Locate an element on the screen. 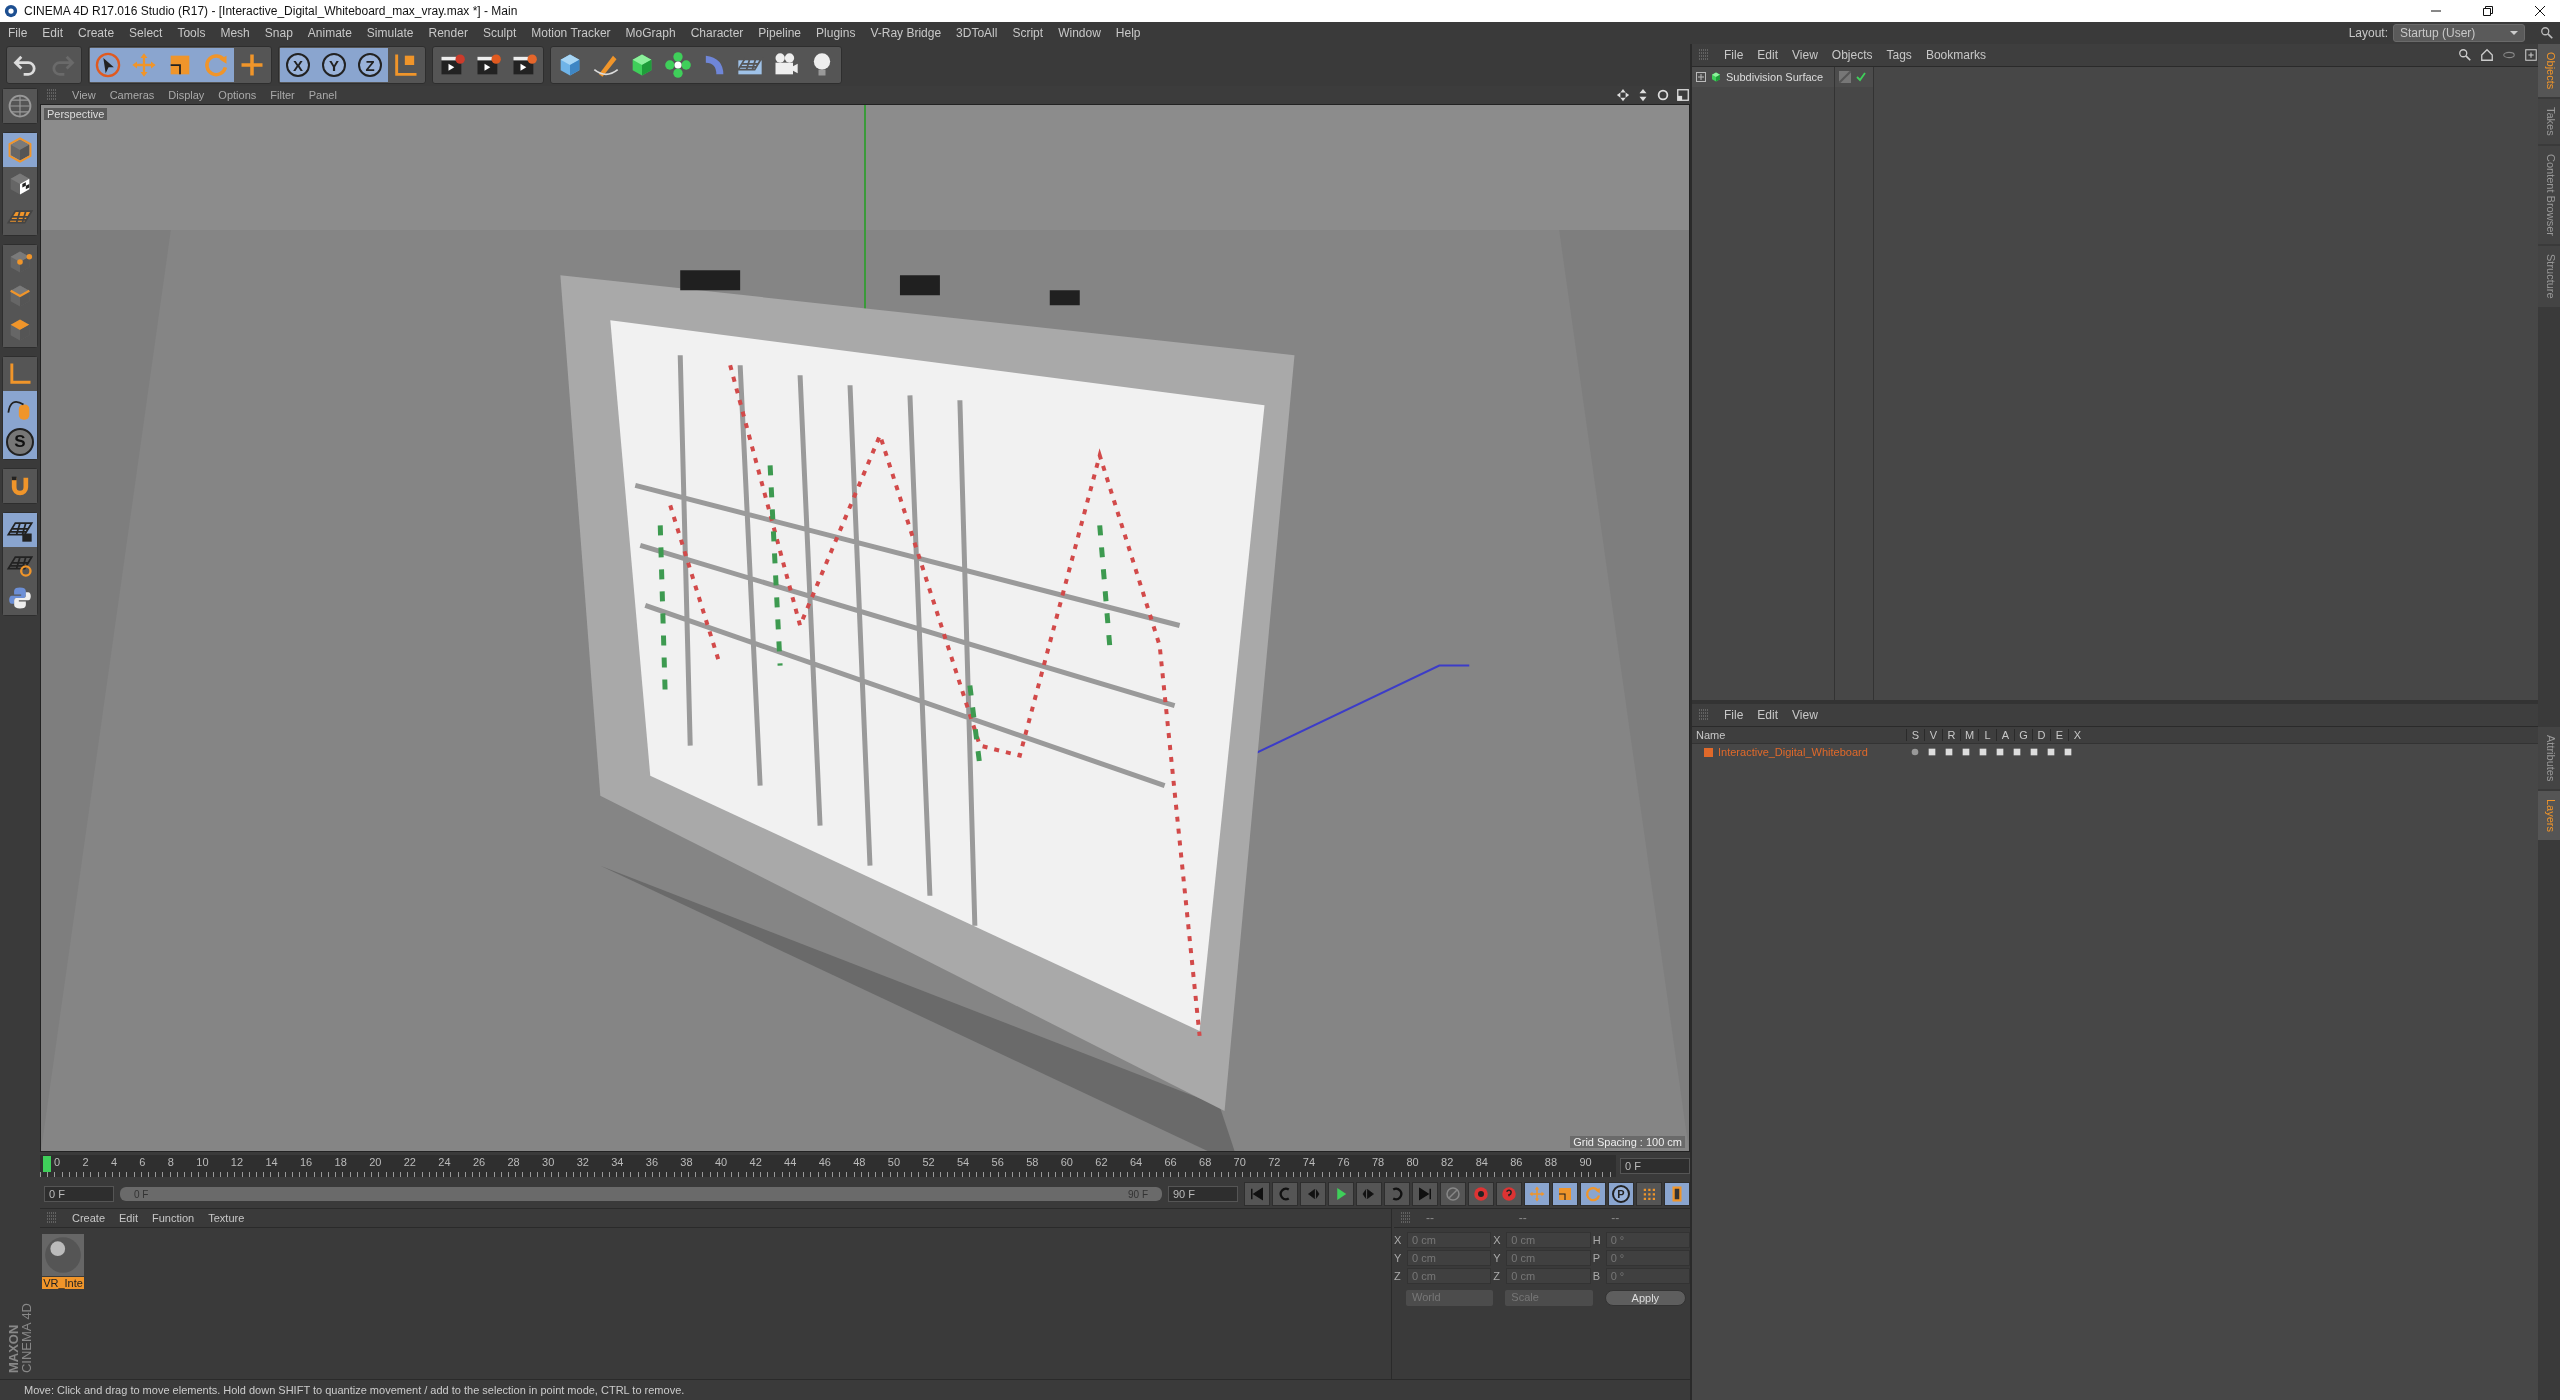 The width and height of the screenshot is (2560, 1400). object-menu-item: Edit is located at coordinates (1768, 55).